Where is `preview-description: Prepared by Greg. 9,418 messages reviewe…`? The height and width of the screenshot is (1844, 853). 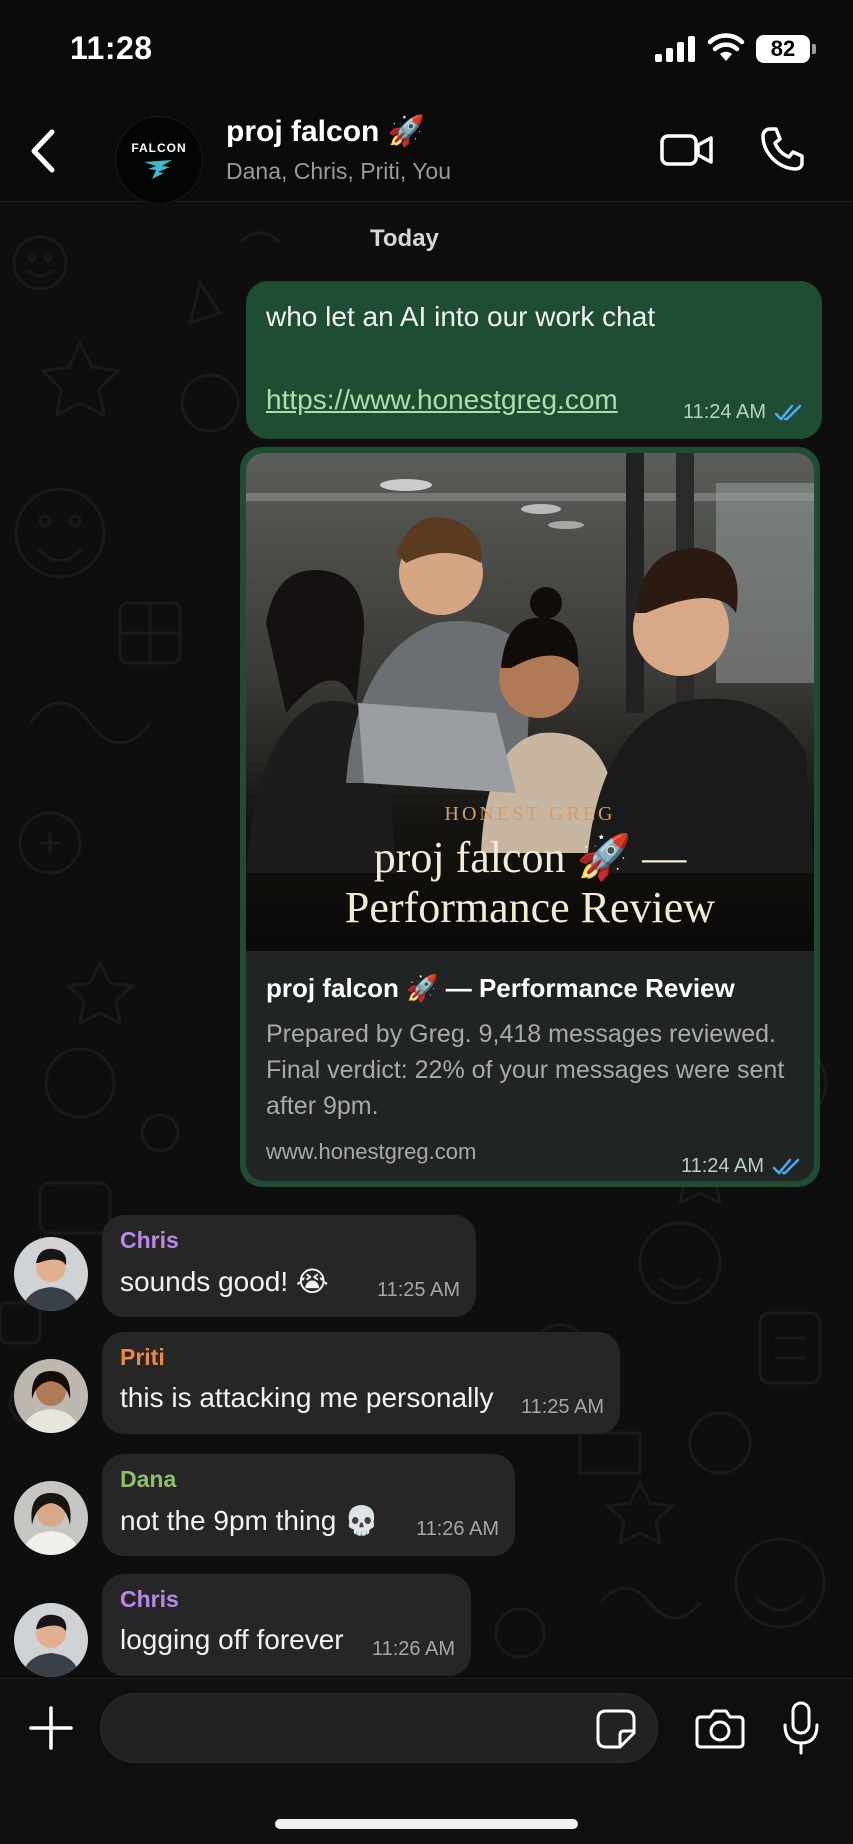
preview-description: Prepared by Greg. 9,418 messages reviewe… is located at coordinates (525, 1070).